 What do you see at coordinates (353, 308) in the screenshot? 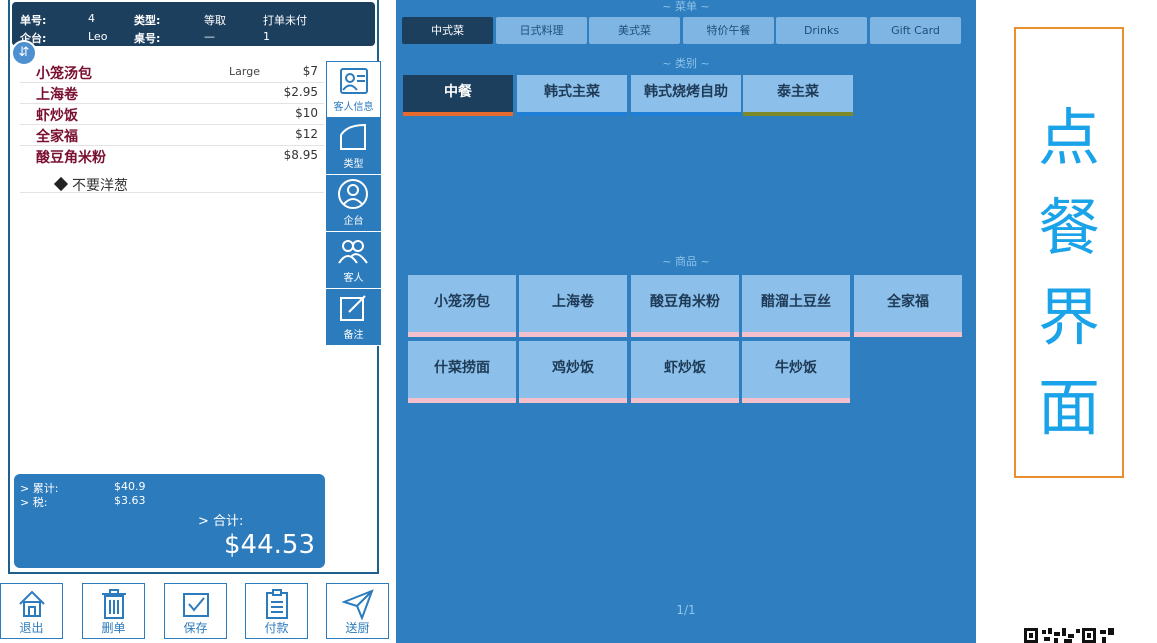
I see `edit-icon` at bounding box center [353, 308].